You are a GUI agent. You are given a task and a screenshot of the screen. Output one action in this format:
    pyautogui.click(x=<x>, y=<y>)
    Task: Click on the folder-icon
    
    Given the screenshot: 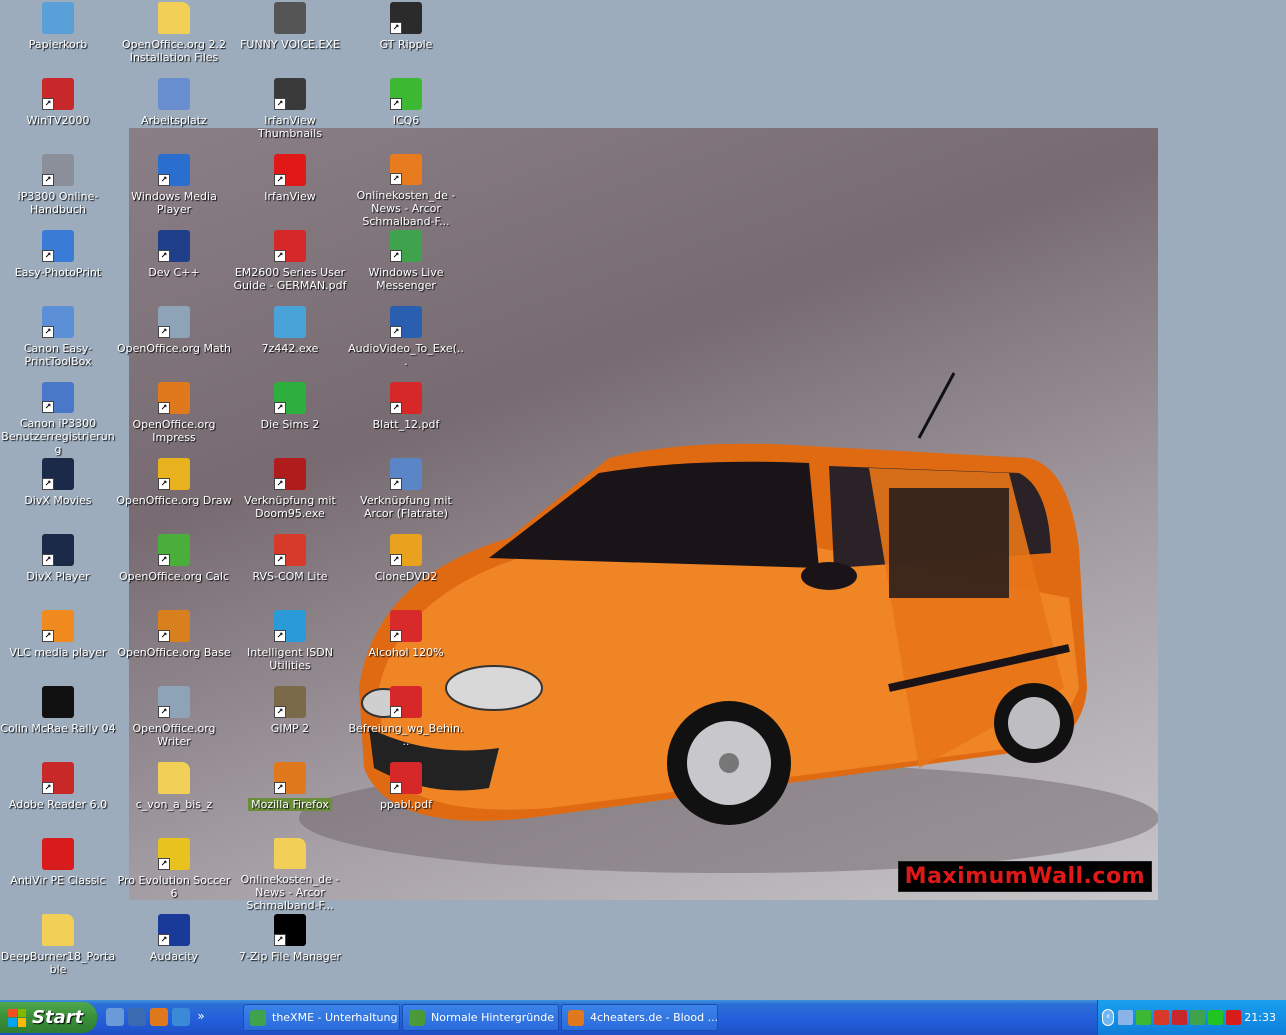 What is the action you would take?
    pyautogui.click(x=58, y=930)
    